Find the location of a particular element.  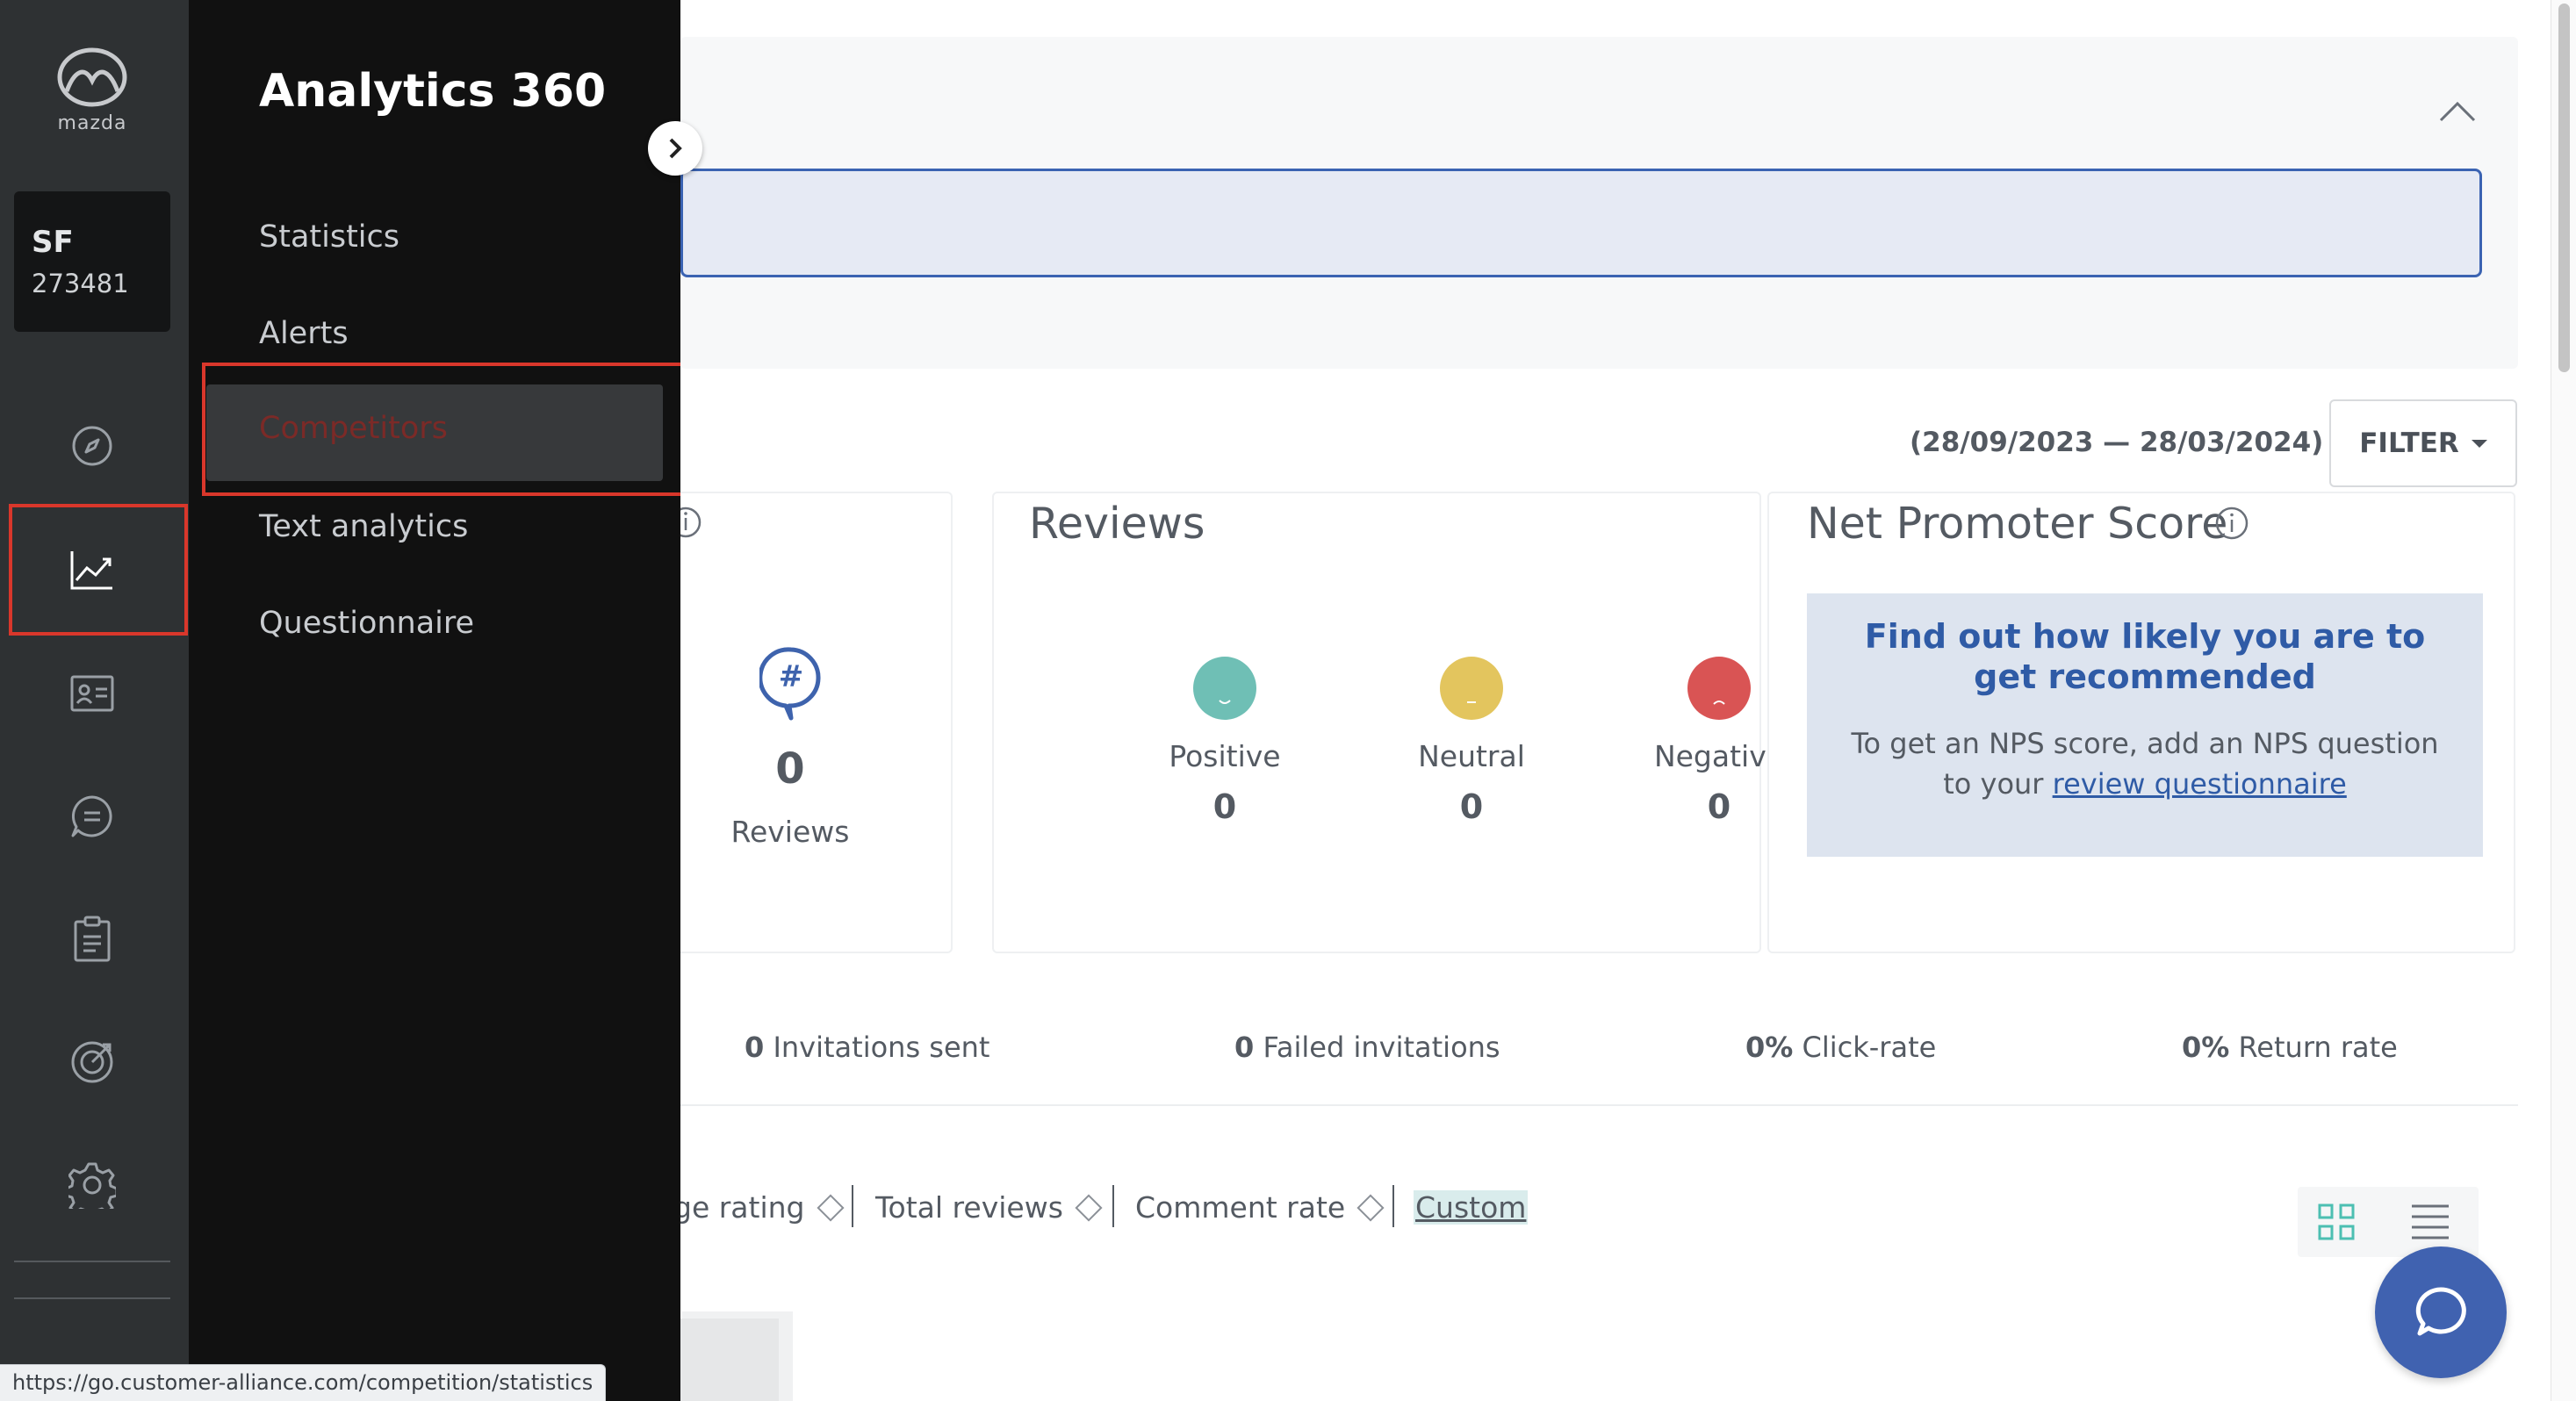

menu-item-questionnaire: Questionnaire is located at coordinates (366, 623).